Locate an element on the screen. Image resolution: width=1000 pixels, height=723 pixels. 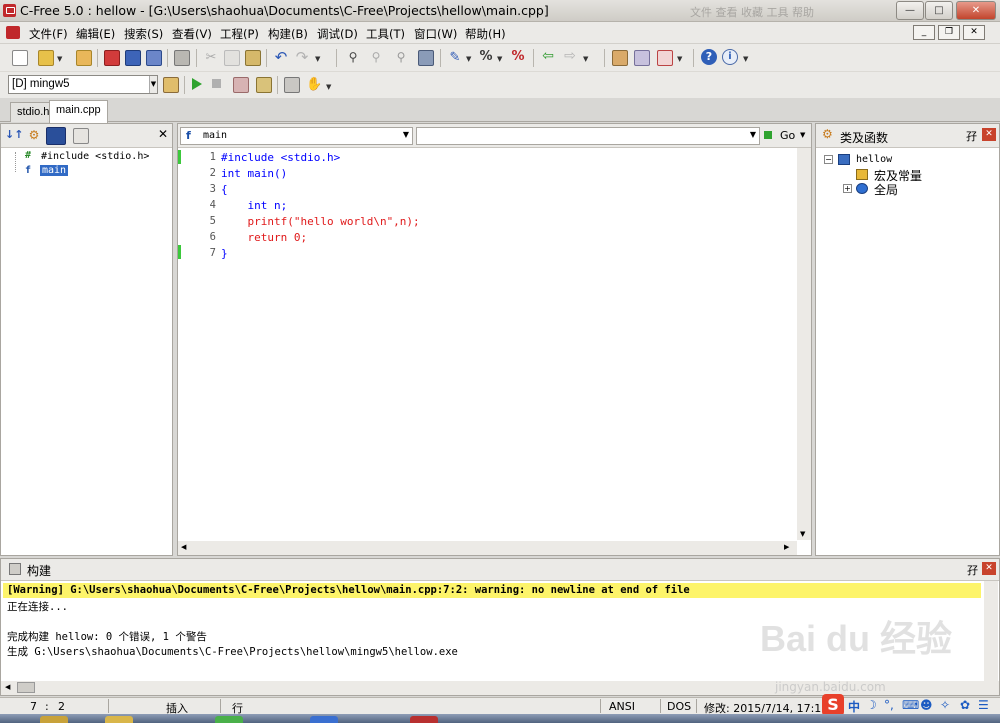
copy-icon is located at coordinates (232, 58).